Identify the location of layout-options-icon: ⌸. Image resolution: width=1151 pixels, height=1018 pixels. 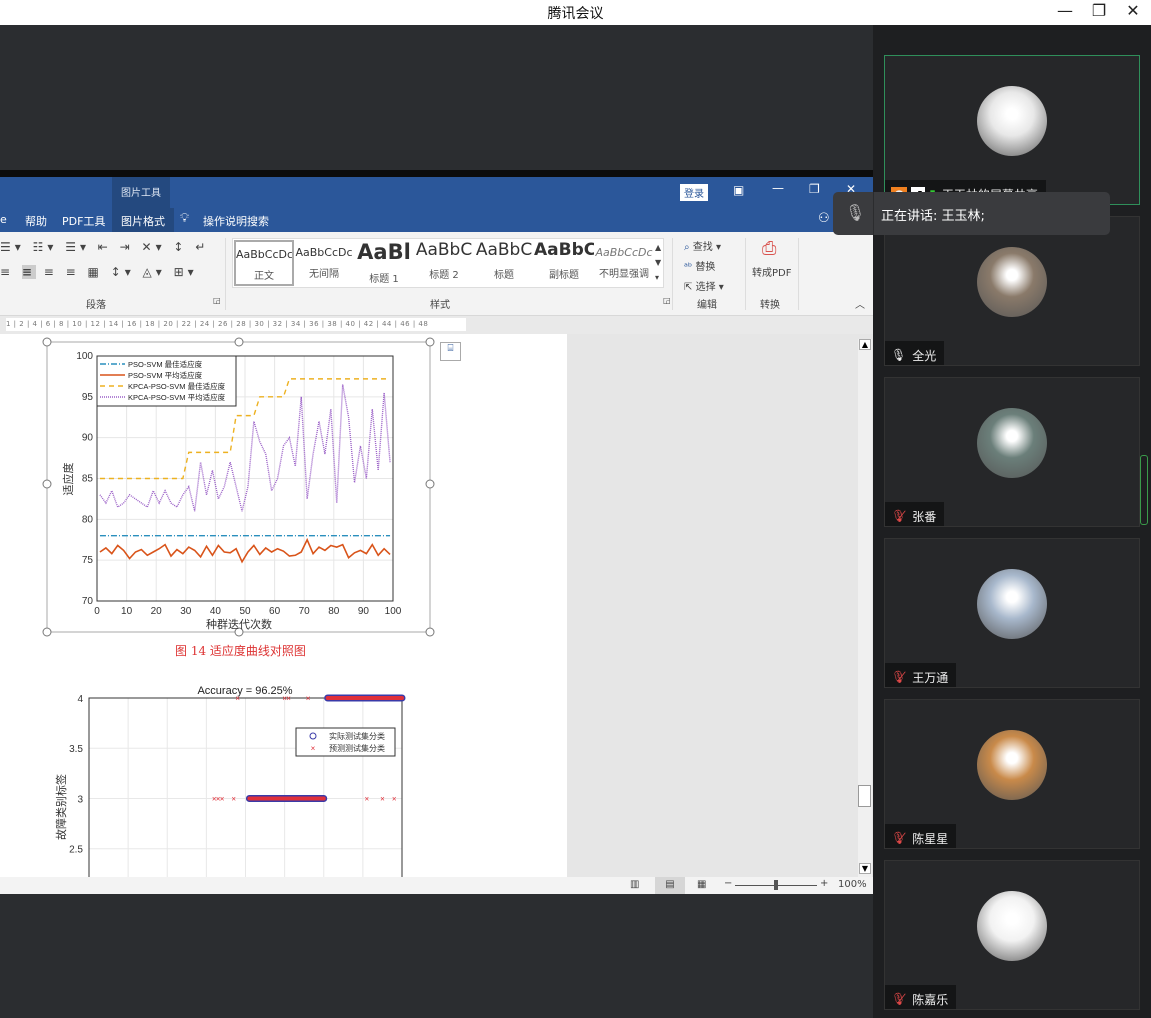
(450, 351).